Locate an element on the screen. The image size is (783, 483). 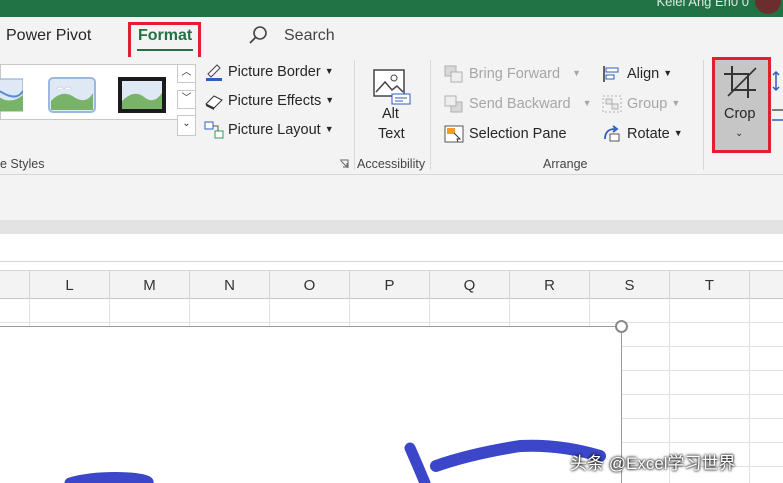
column-header-l: L is located at coordinates (70, 285).